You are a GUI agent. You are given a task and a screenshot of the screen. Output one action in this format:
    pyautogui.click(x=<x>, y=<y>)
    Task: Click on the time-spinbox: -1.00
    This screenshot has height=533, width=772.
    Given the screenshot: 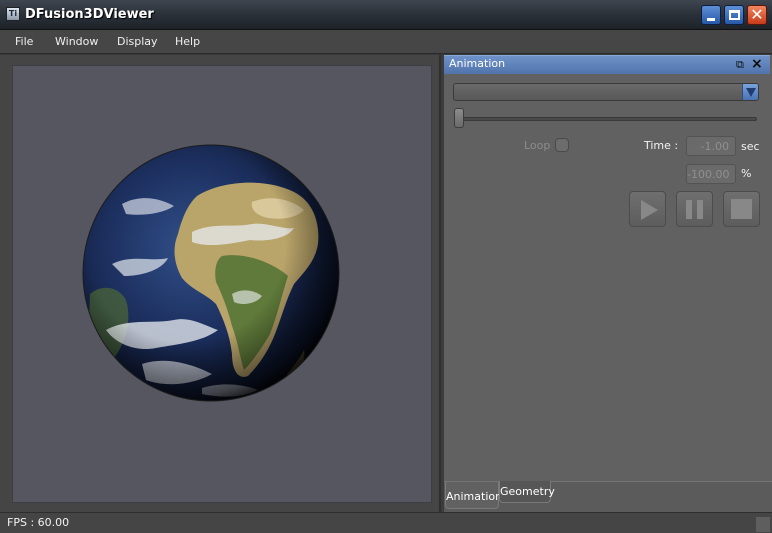 What is the action you would take?
    pyautogui.click(x=711, y=146)
    